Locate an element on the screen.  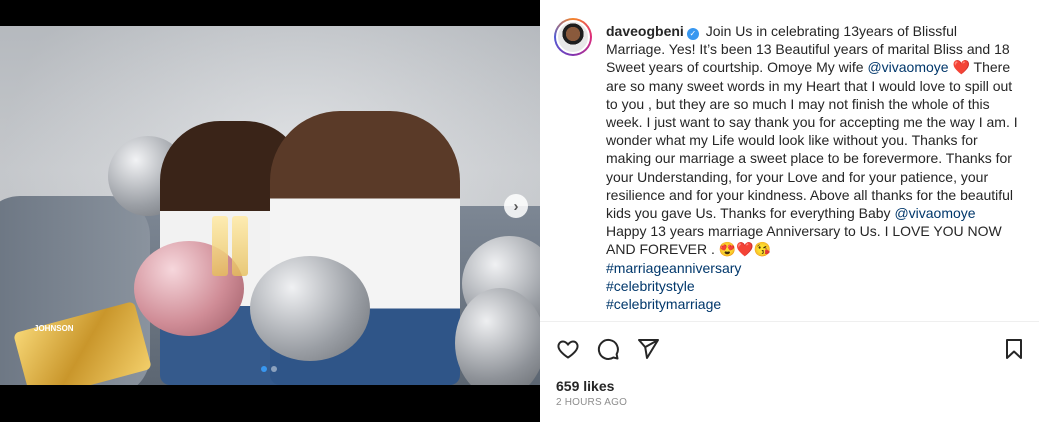
photo-watermark: JOHNSON is located at coordinates (54, 328).